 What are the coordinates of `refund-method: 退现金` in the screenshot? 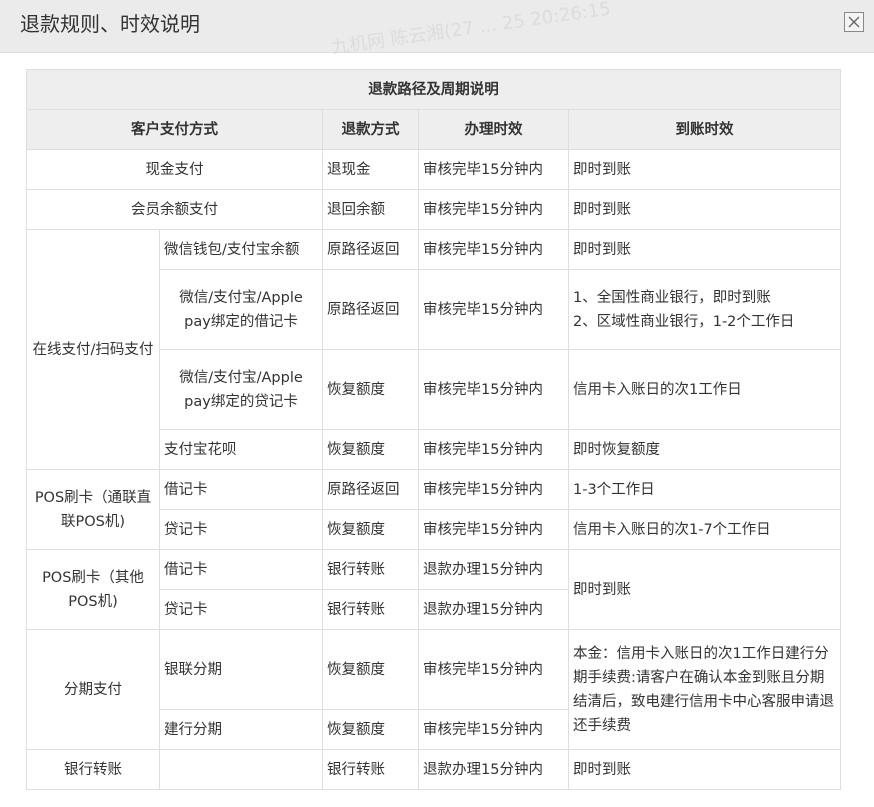 It's located at (370, 169).